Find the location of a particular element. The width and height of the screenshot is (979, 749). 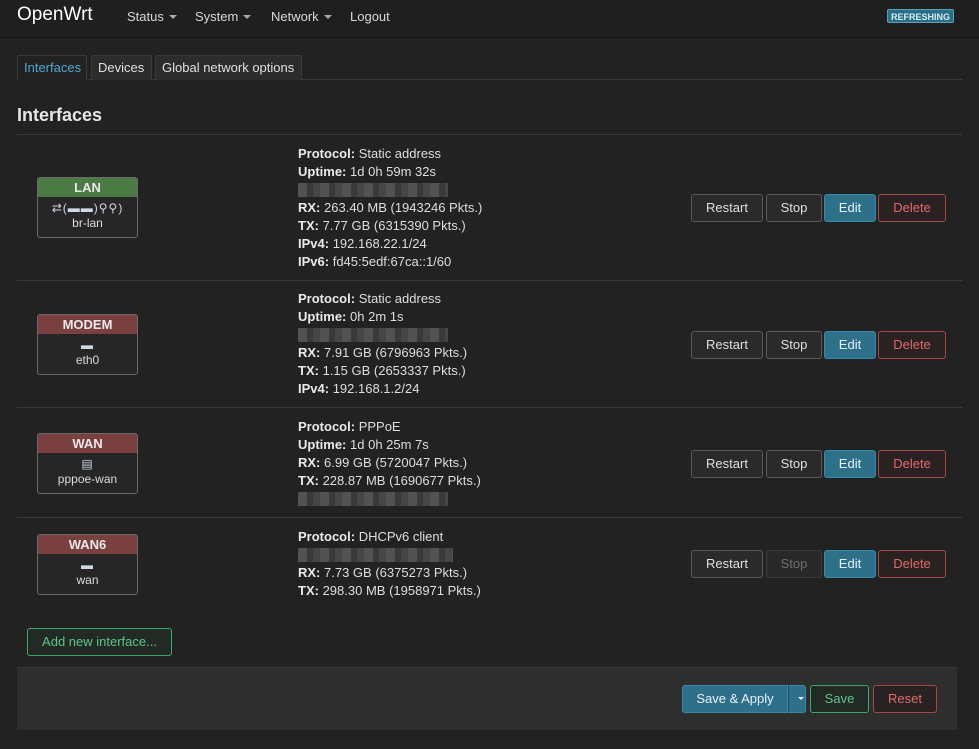

interface-device: pppoe-wan is located at coordinates (87, 479).